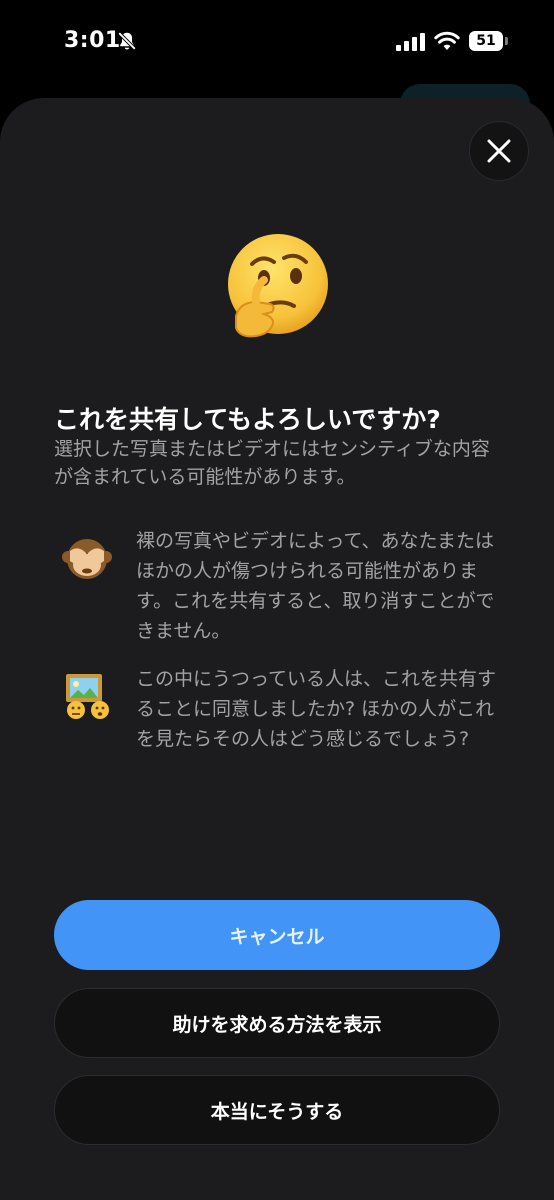  What do you see at coordinates (87, 696) in the screenshot?
I see `framed-picture-faces-icon` at bounding box center [87, 696].